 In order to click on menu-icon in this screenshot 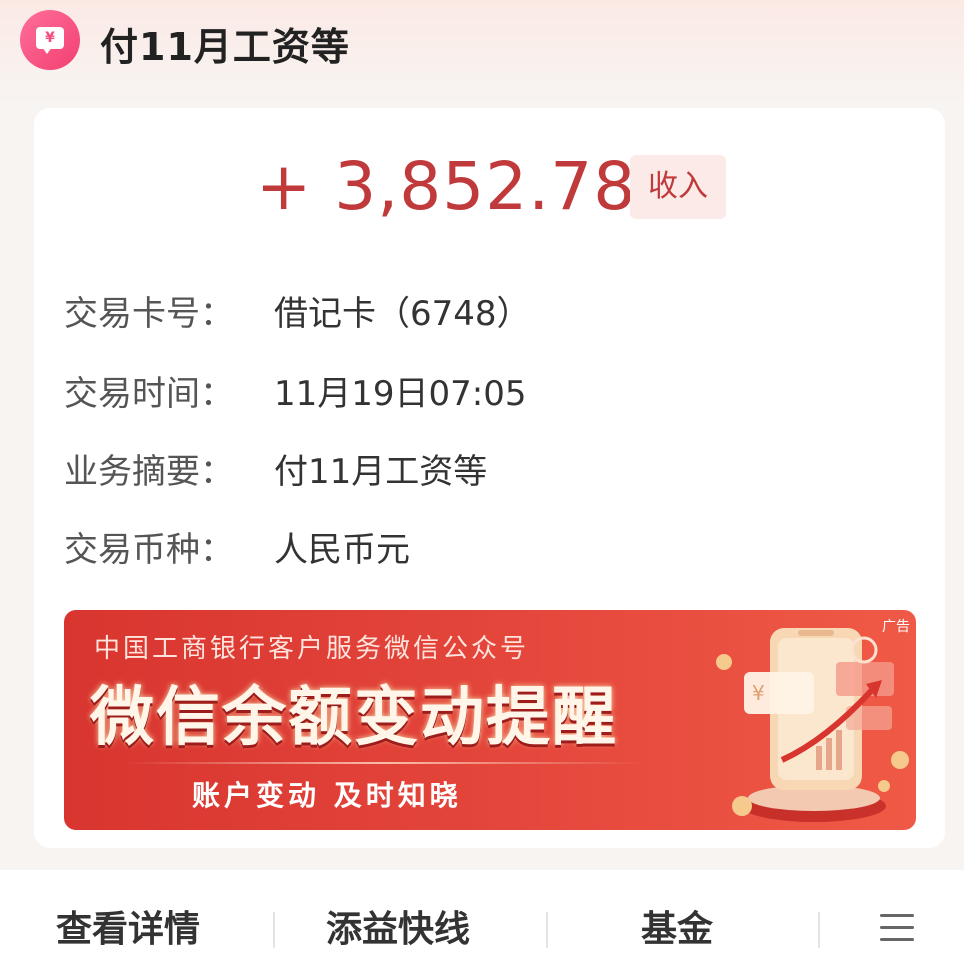, I will do `click(897, 928)`.